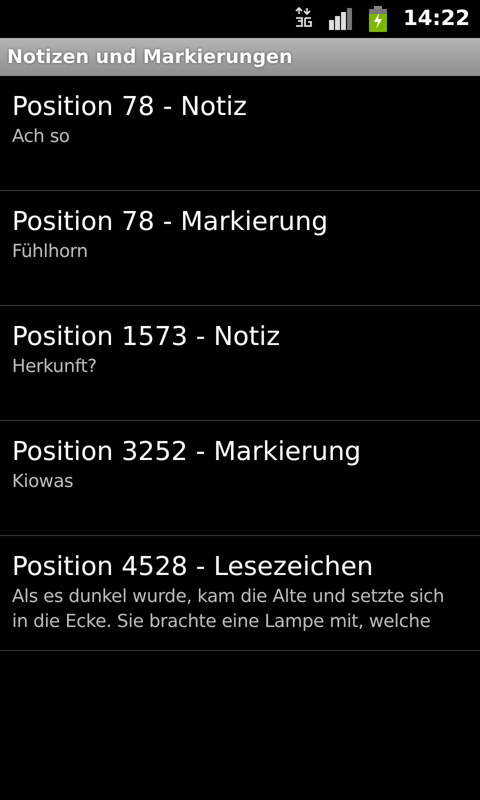 This screenshot has height=800, width=480. What do you see at coordinates (341, 19) in the screenshot?
I see `signal-icon` at bounding box center [341, 19].